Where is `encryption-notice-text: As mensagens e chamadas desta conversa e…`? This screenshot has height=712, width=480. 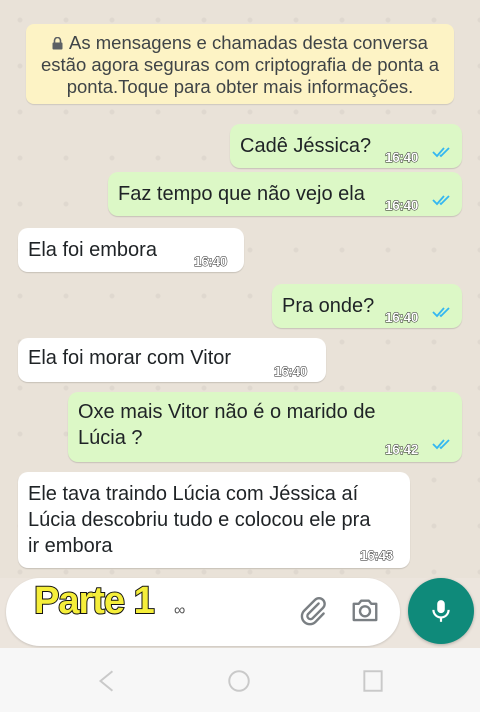
encryption-notice-text: As mensagens e chamadas desta conversa e… is located at coordinates (240, 64).